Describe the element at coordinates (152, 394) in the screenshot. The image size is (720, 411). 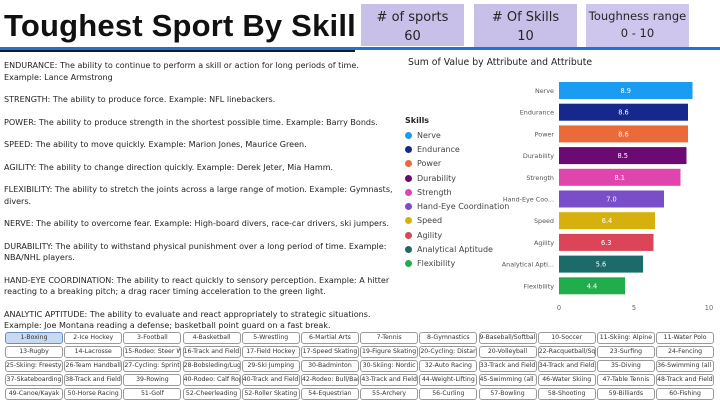
I see `sport-button: 51-Golf` at that location.